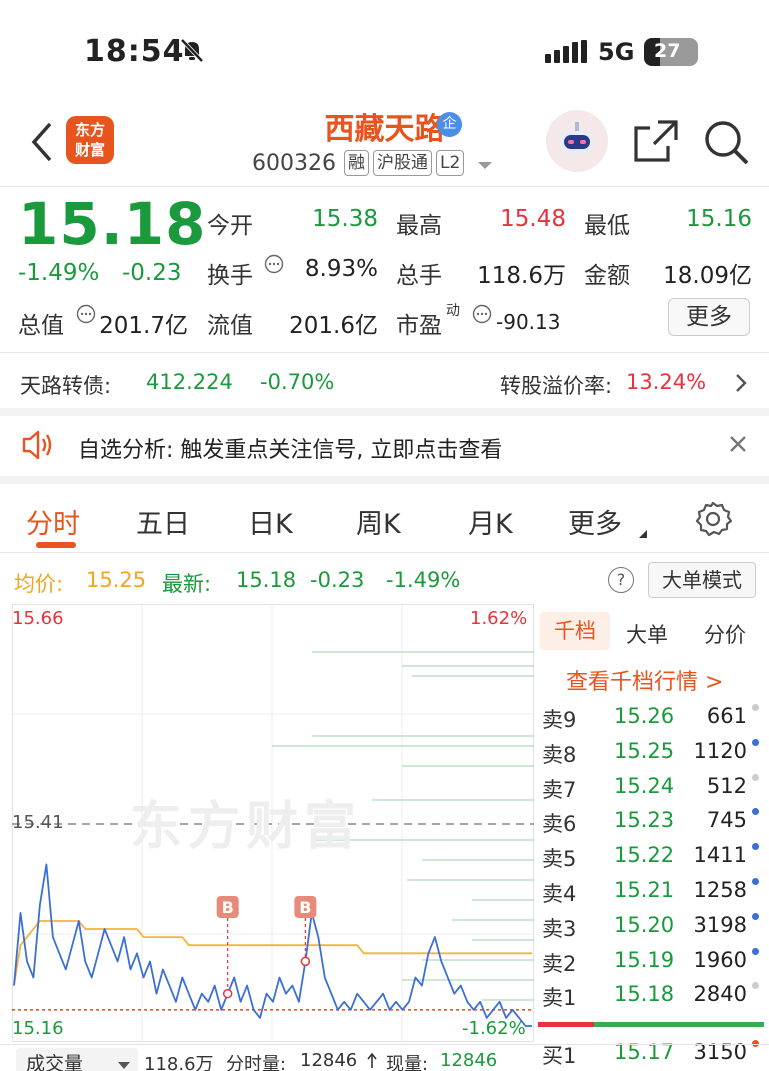 The width and height of the screenshot is (769, 1071). What do you see at coordinates (384, 1044) in the screenshot?
I see `volume-divider` at bounding box center [384, 1044].